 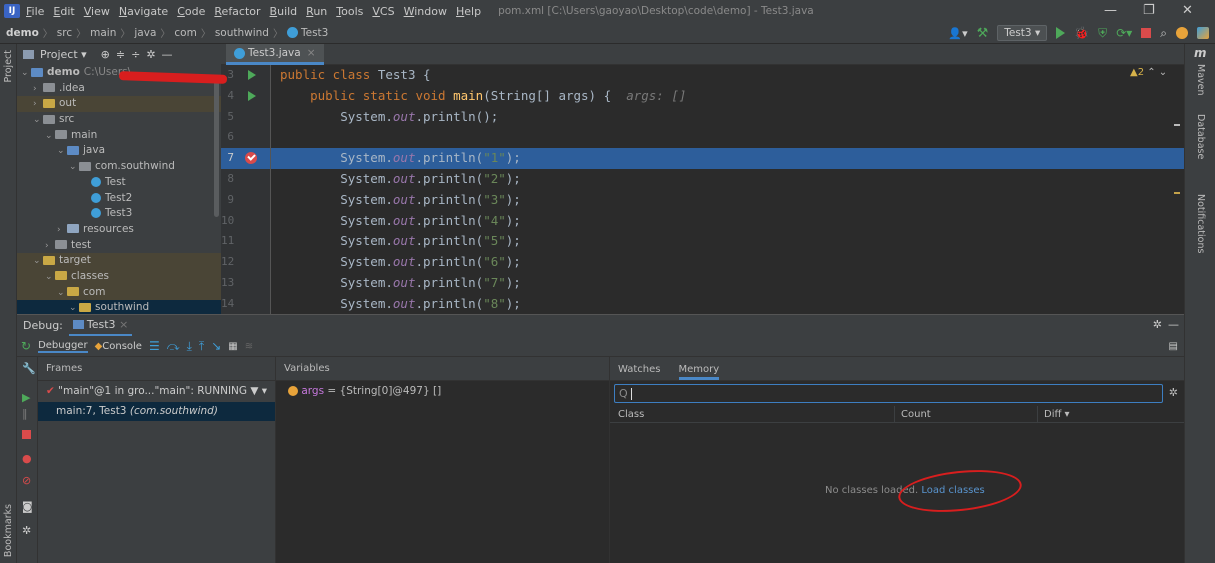 I want to click on menu-build: Build, so click(x=284, y=11).